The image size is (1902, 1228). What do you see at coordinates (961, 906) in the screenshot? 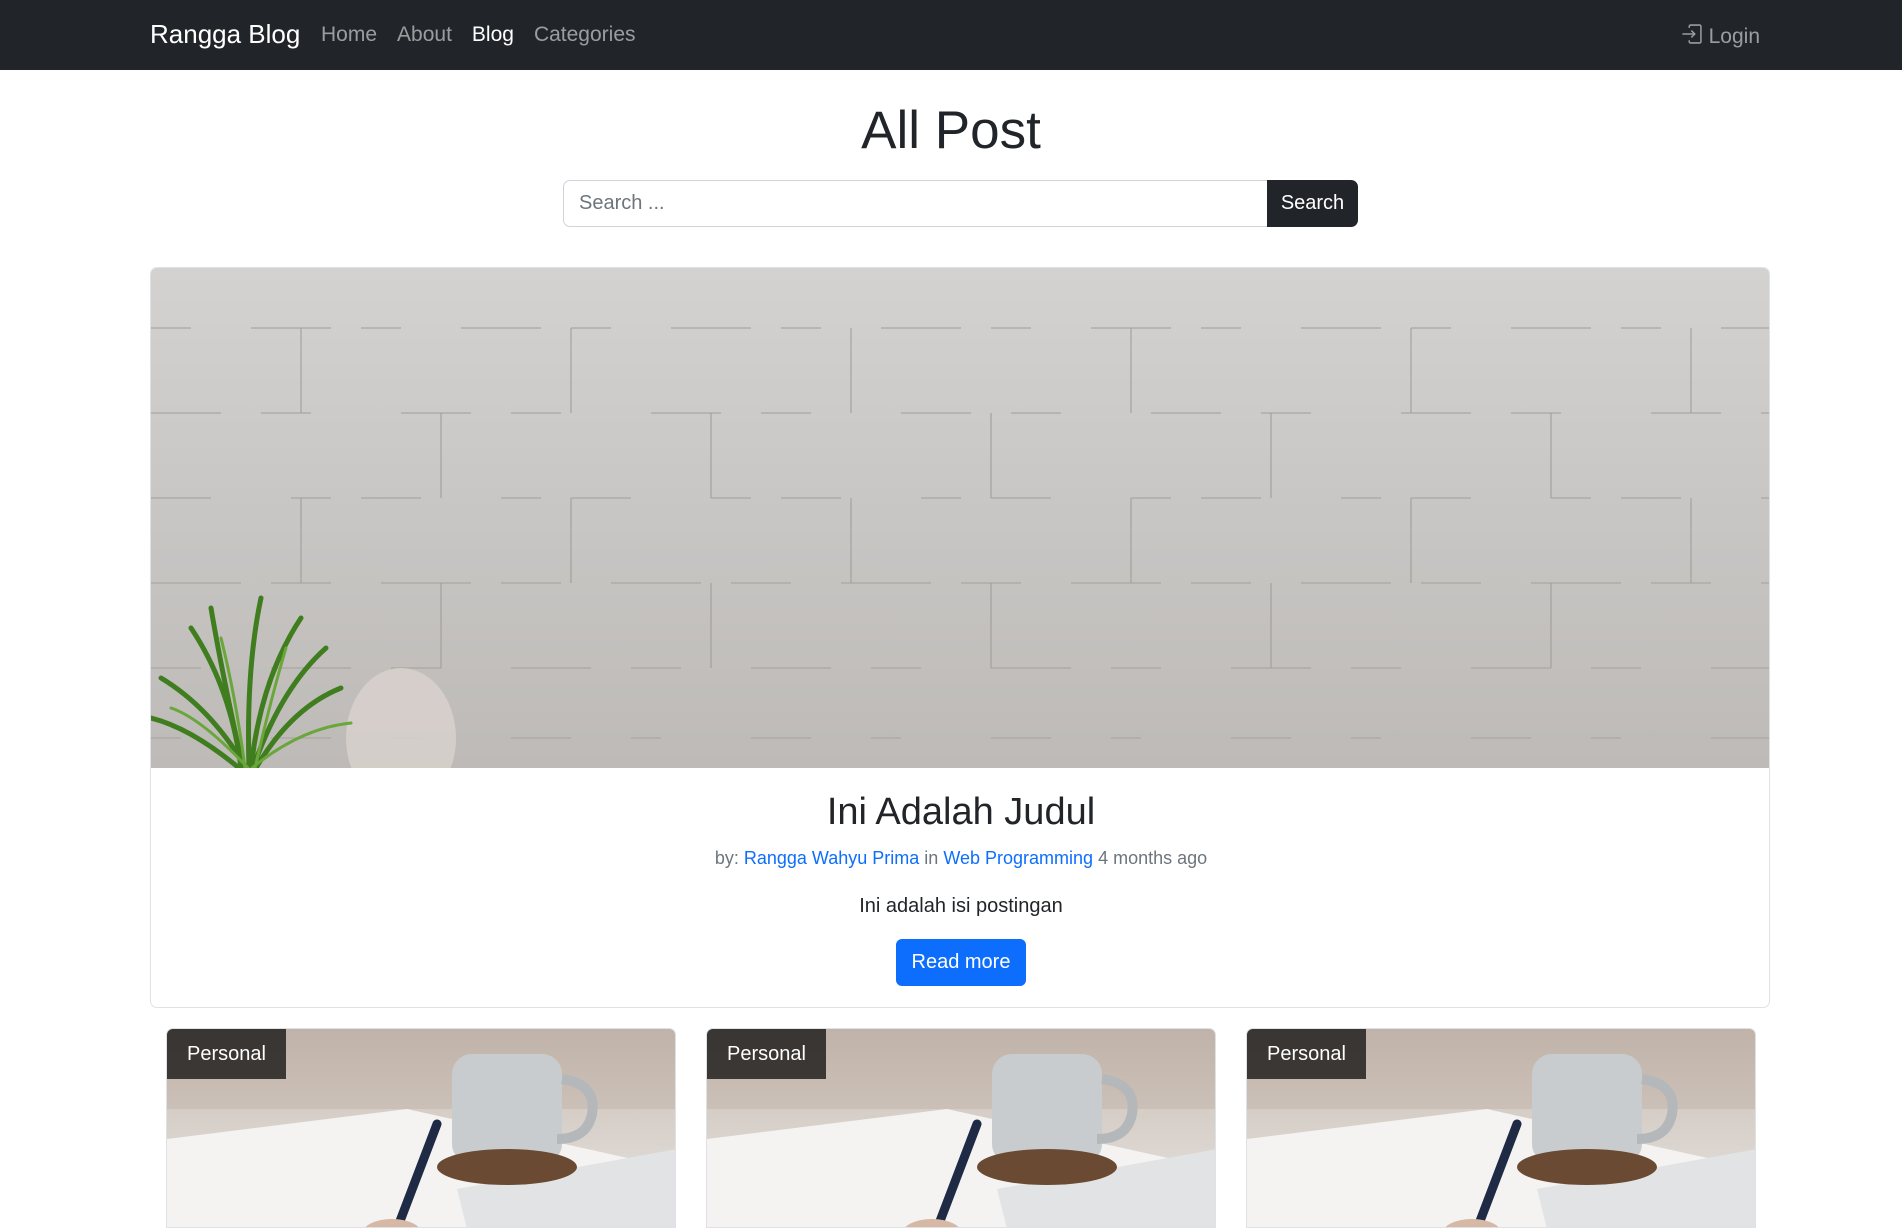
I see `featured-post-excerpt: Ini adalah isi postingan` at bounding box center [961, 906].